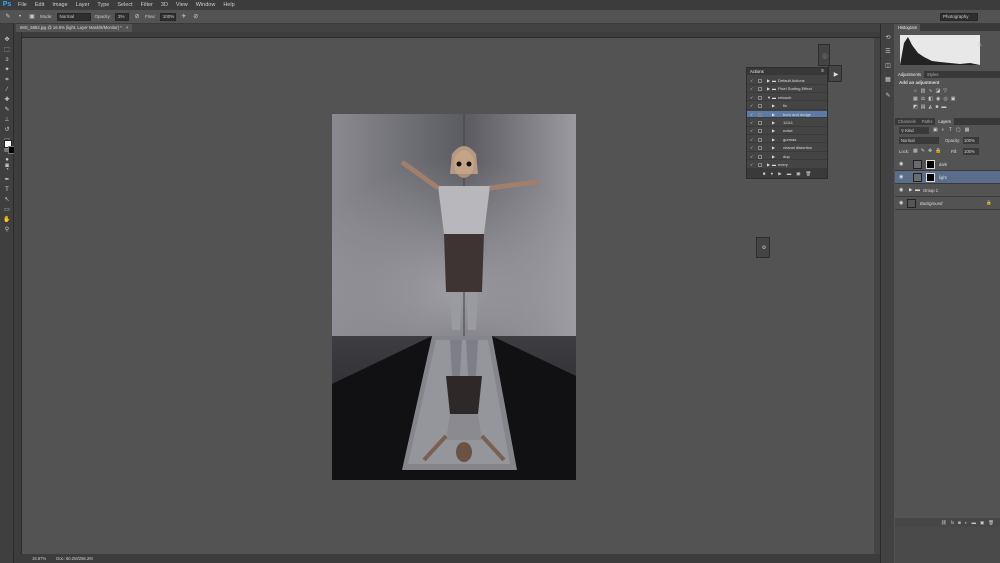  What do you see at coordinates (914, 130) in the screenshot?
I see `layer-filter-select: ⚲ Kind` at bounding box center [914, 130].